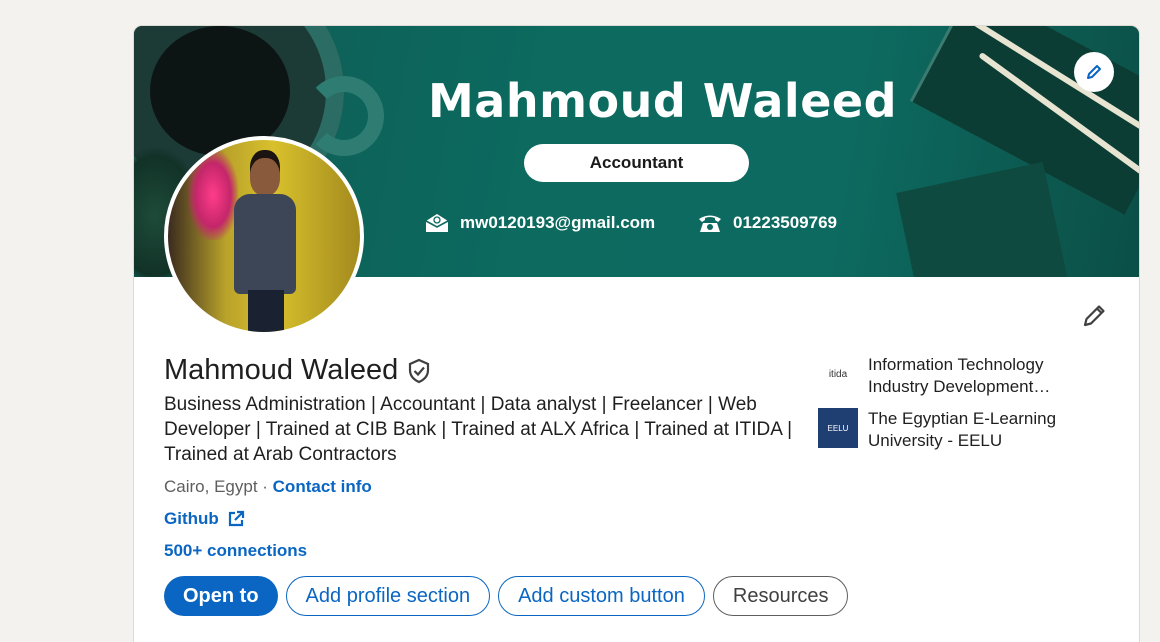  Describe the element at coordinates (235, 551) in the screenshot. I see `connections-link: 500+ connections` at that location.